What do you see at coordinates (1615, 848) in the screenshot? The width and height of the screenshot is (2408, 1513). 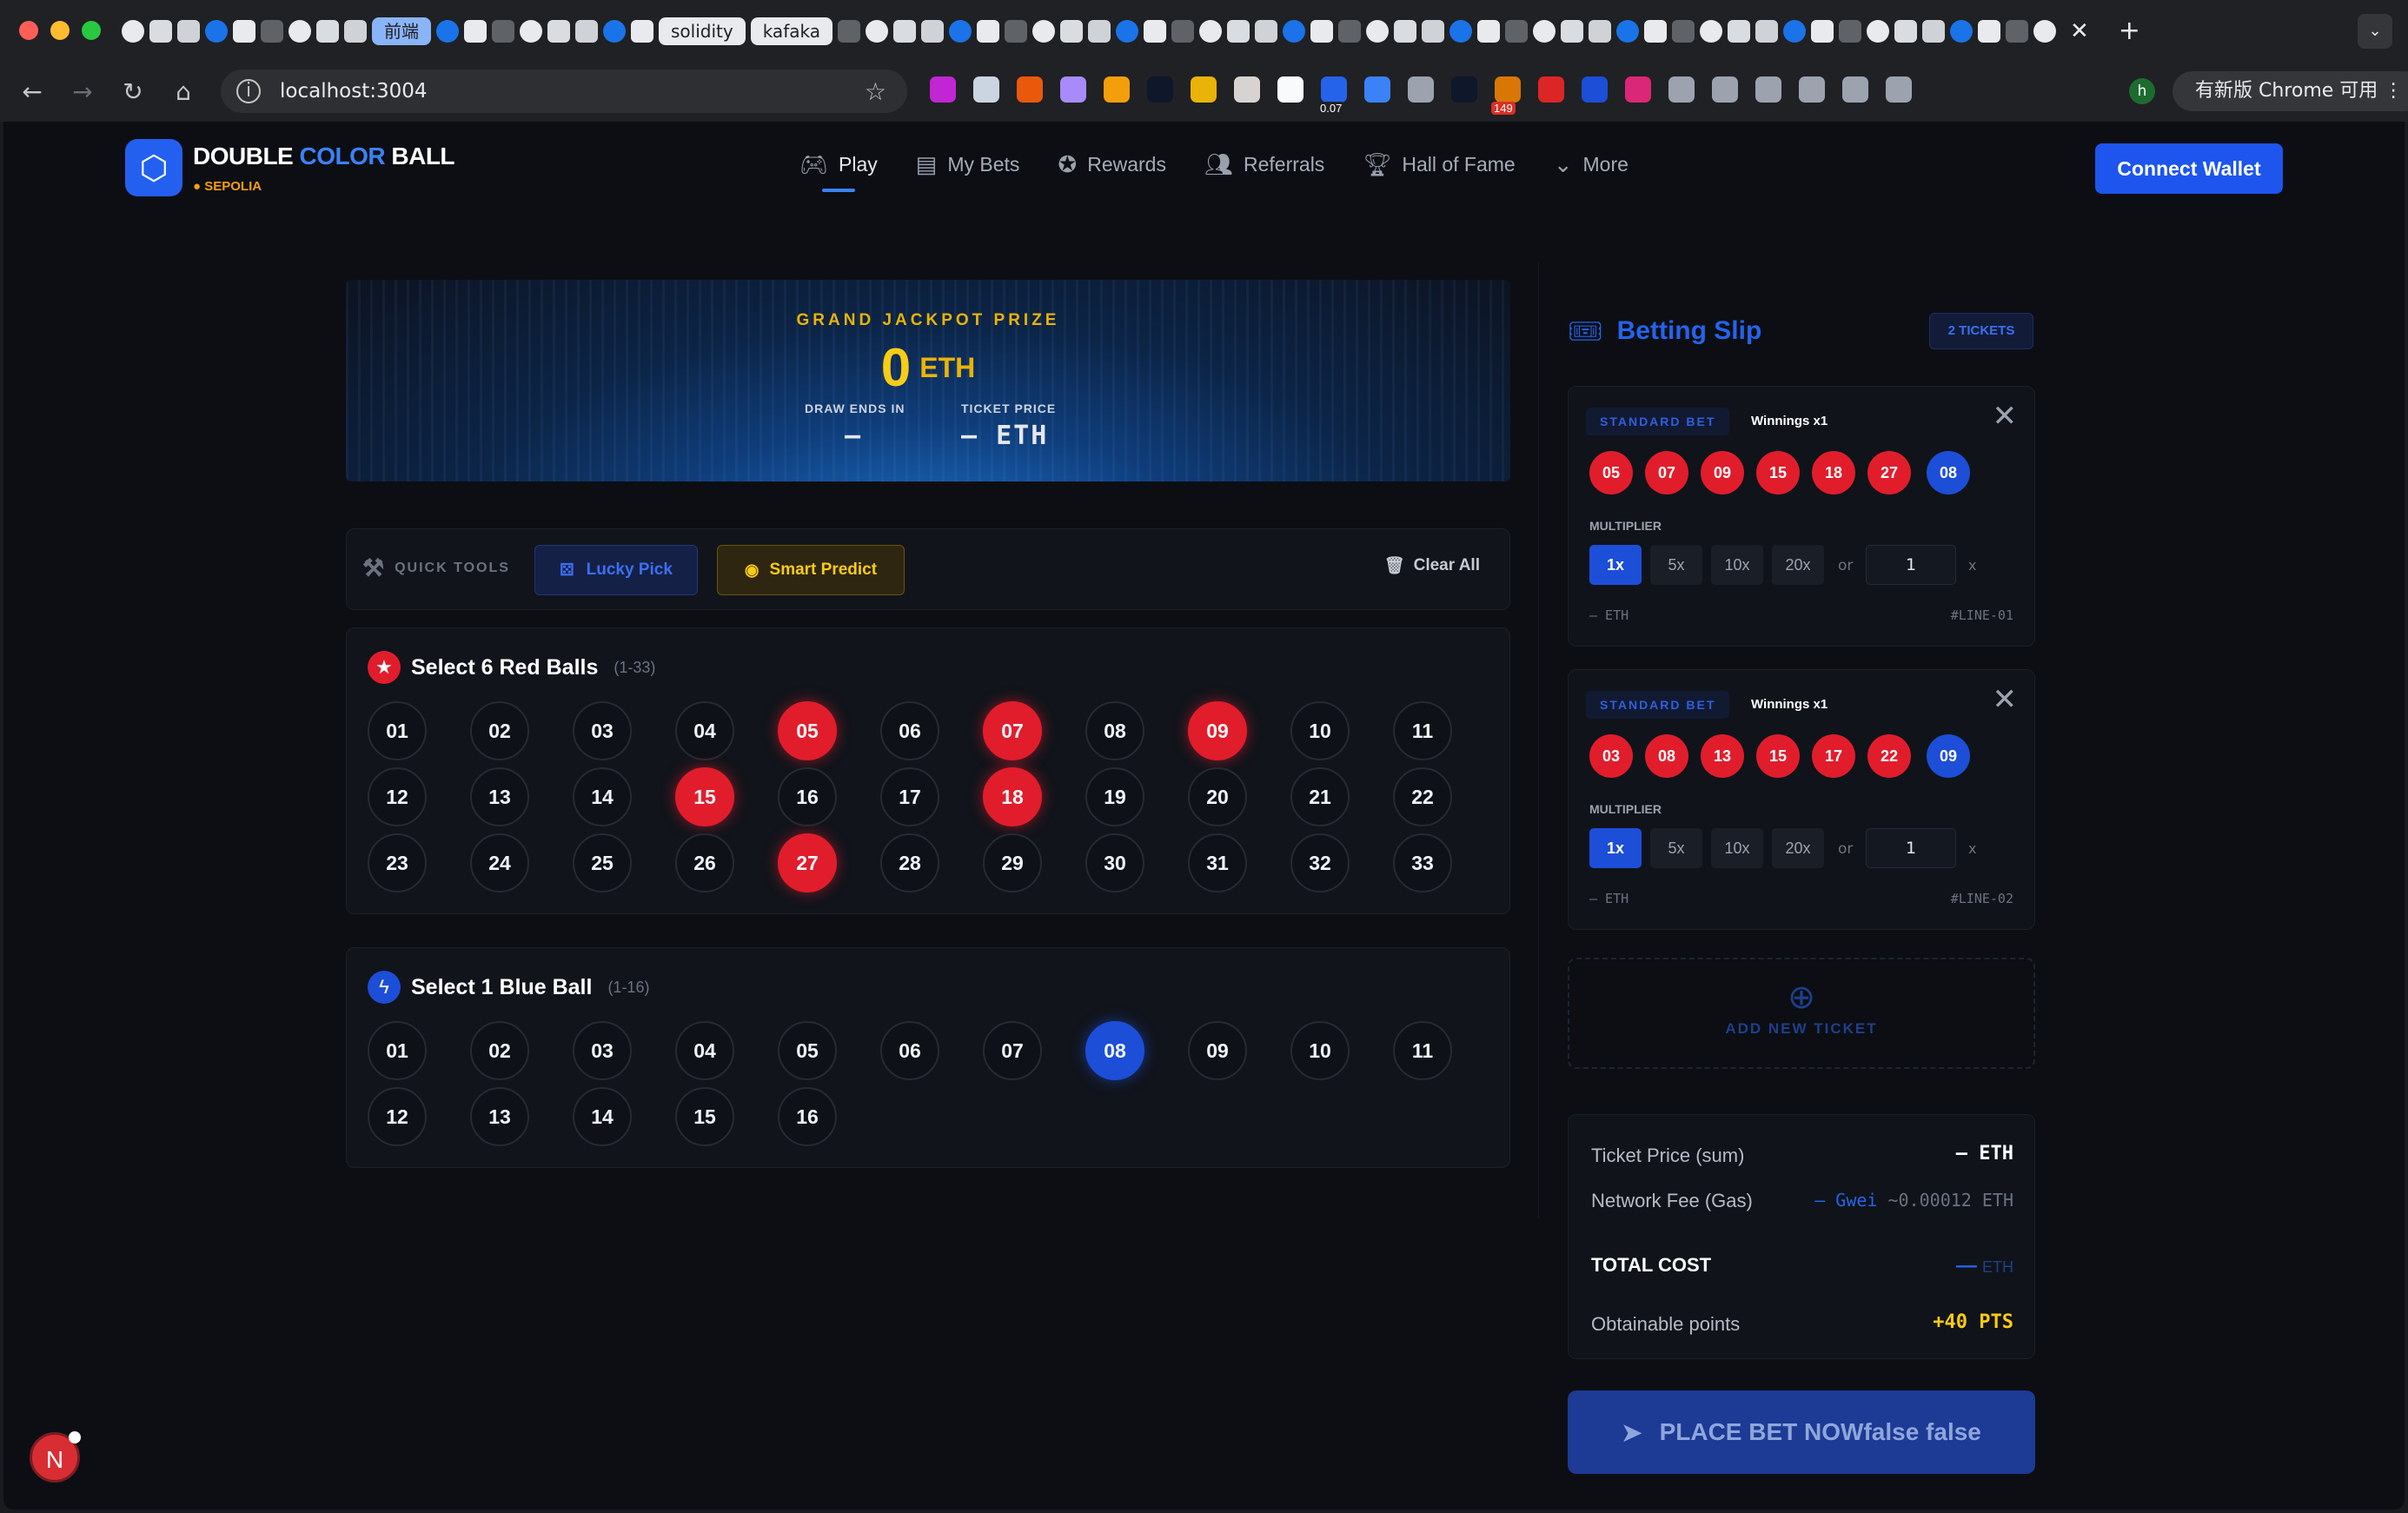 I see `multiplier-option-button: 1x` at bounding box center [1615, 848].